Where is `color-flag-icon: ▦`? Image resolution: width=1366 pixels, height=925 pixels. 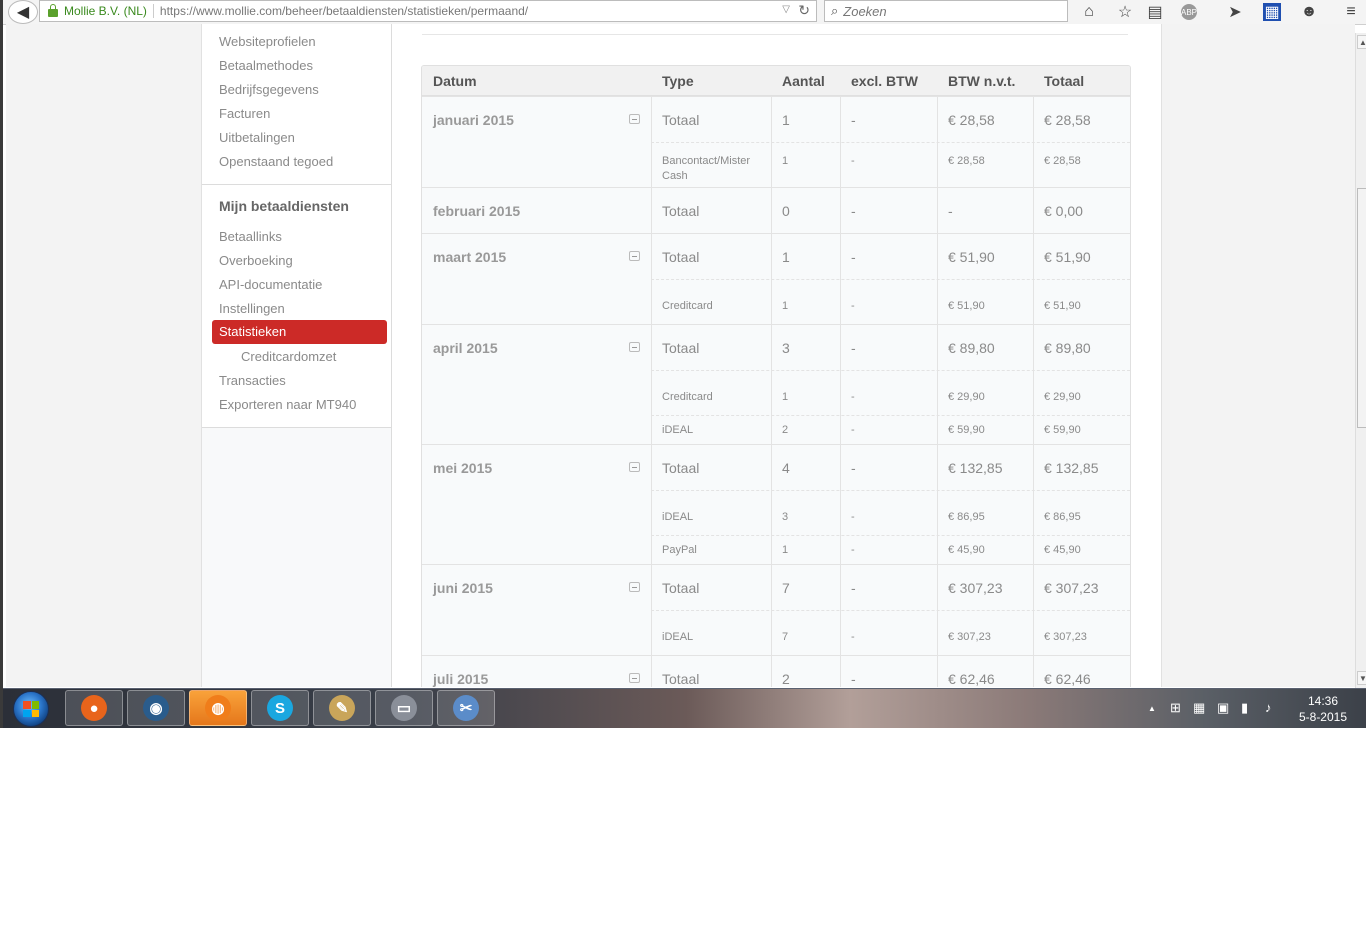 color-flag-icon: ▦ is located at coordinates (1199, 708).